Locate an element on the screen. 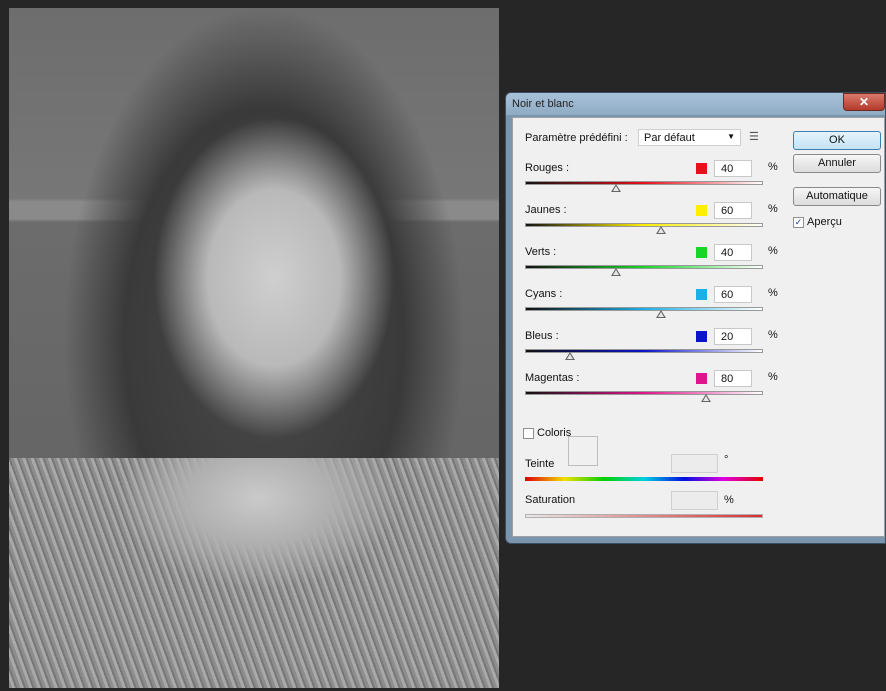 Image resolution: width=886 pixels, height=691 pixels. preset-value: Par défaut is located at coordinates (669, 138).